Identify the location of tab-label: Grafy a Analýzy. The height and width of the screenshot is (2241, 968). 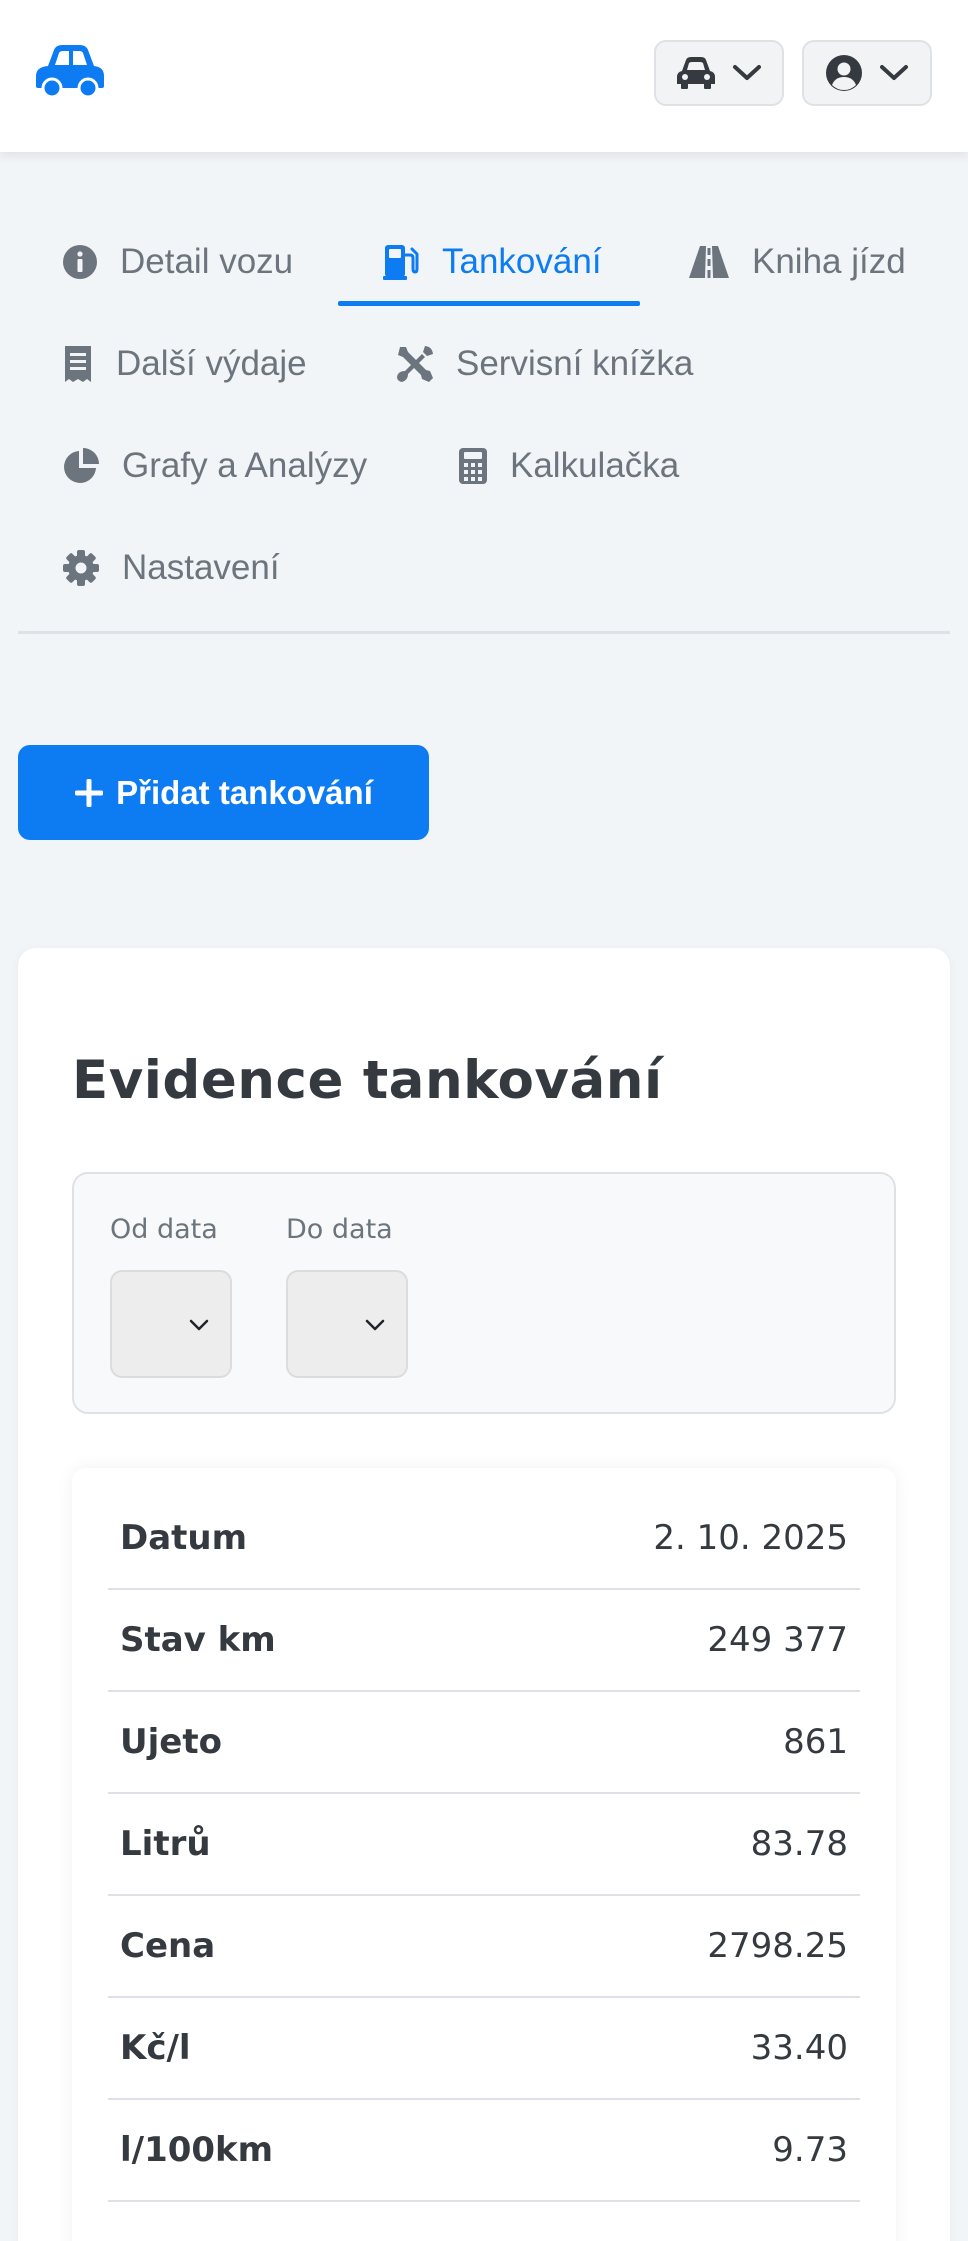
(245, 465).